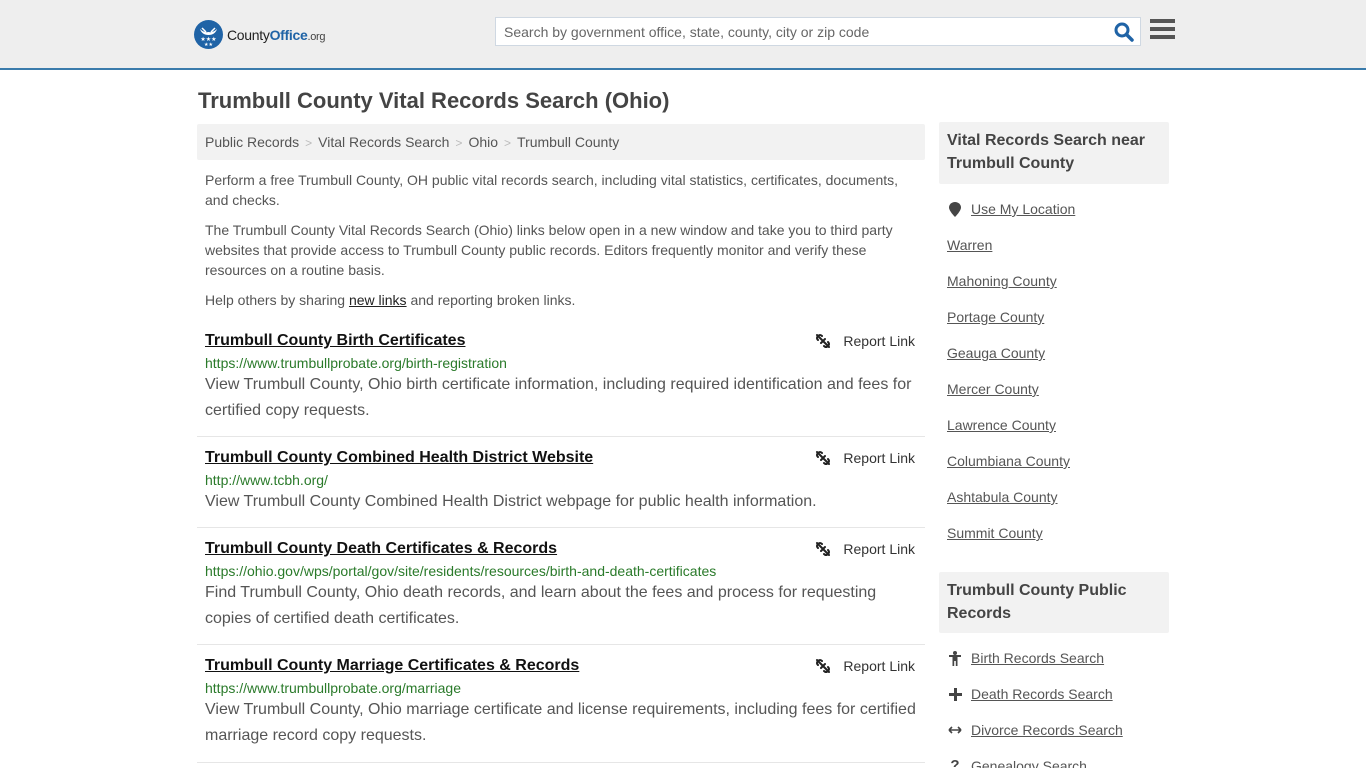  What do you see at coordinates (483, 142) in the screenshot?
I see `breadcrumb-ohio: Ohio` at bounding box center [483, 142].